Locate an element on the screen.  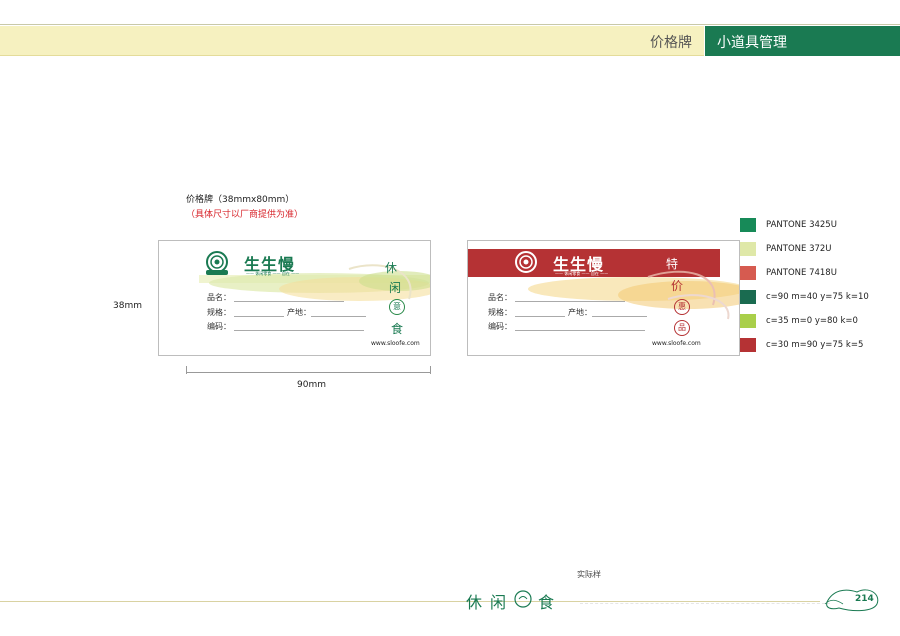
vertical-stamp-char: 食 is located at coordinates (397, 329).